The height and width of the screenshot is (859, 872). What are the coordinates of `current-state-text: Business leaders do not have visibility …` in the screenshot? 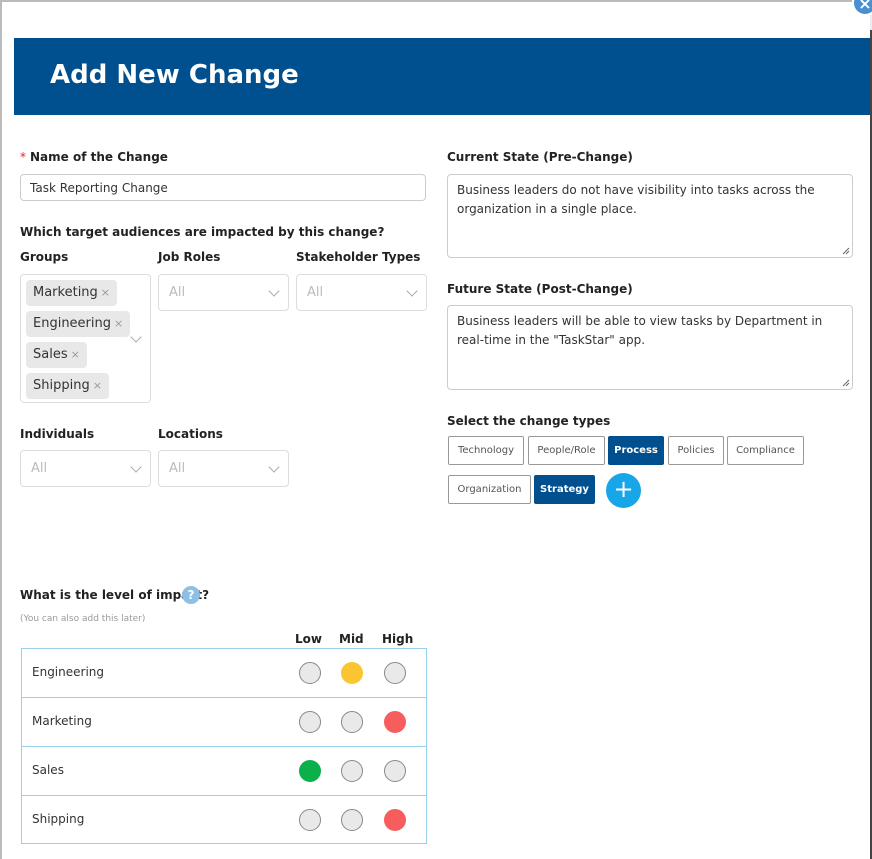 It's located at (636, 199).